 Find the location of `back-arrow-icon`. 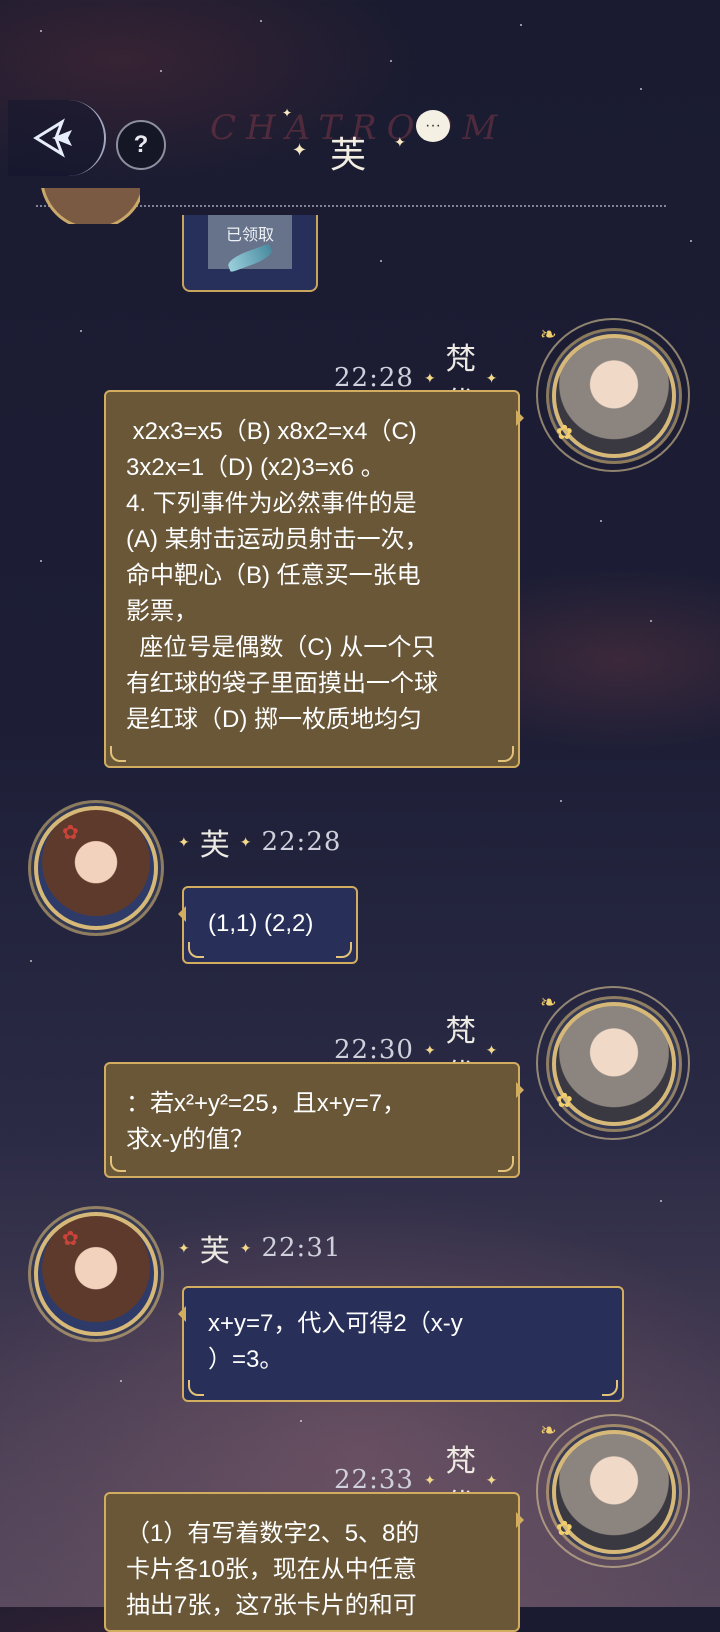

back-arrow-icon is located at coordinates (52, 138).